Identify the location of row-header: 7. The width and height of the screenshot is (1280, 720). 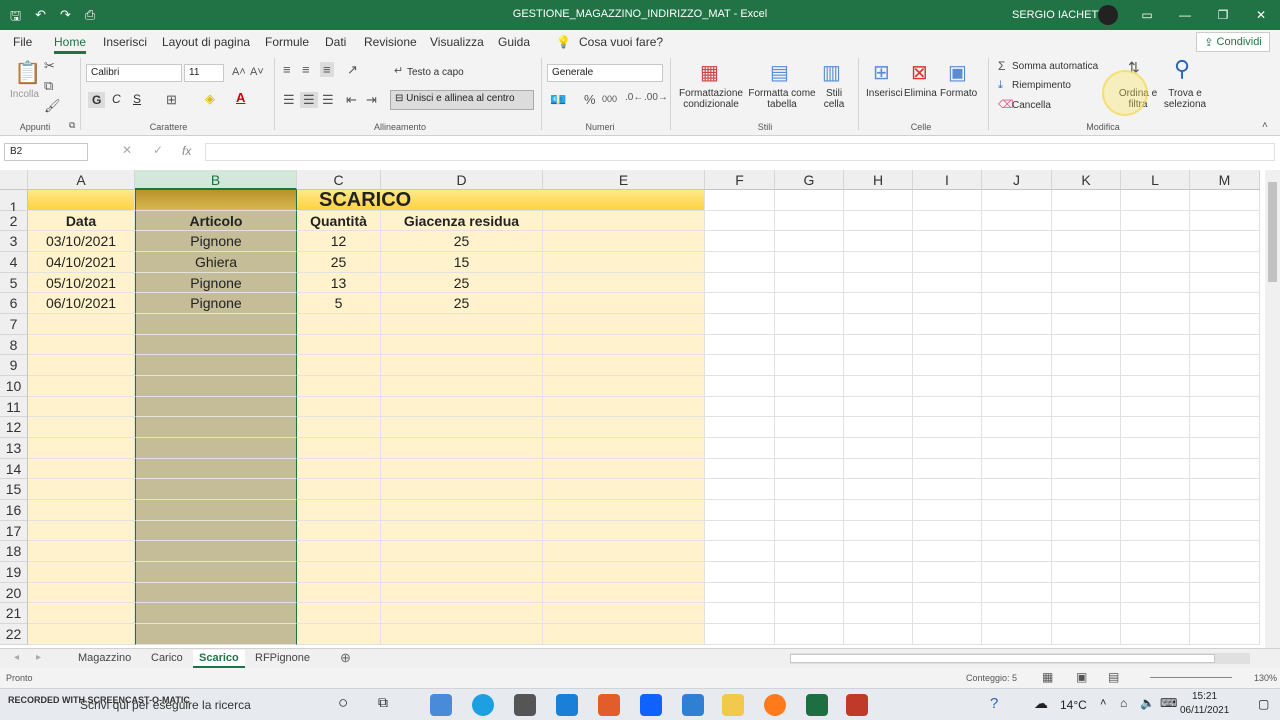
(14, 324).